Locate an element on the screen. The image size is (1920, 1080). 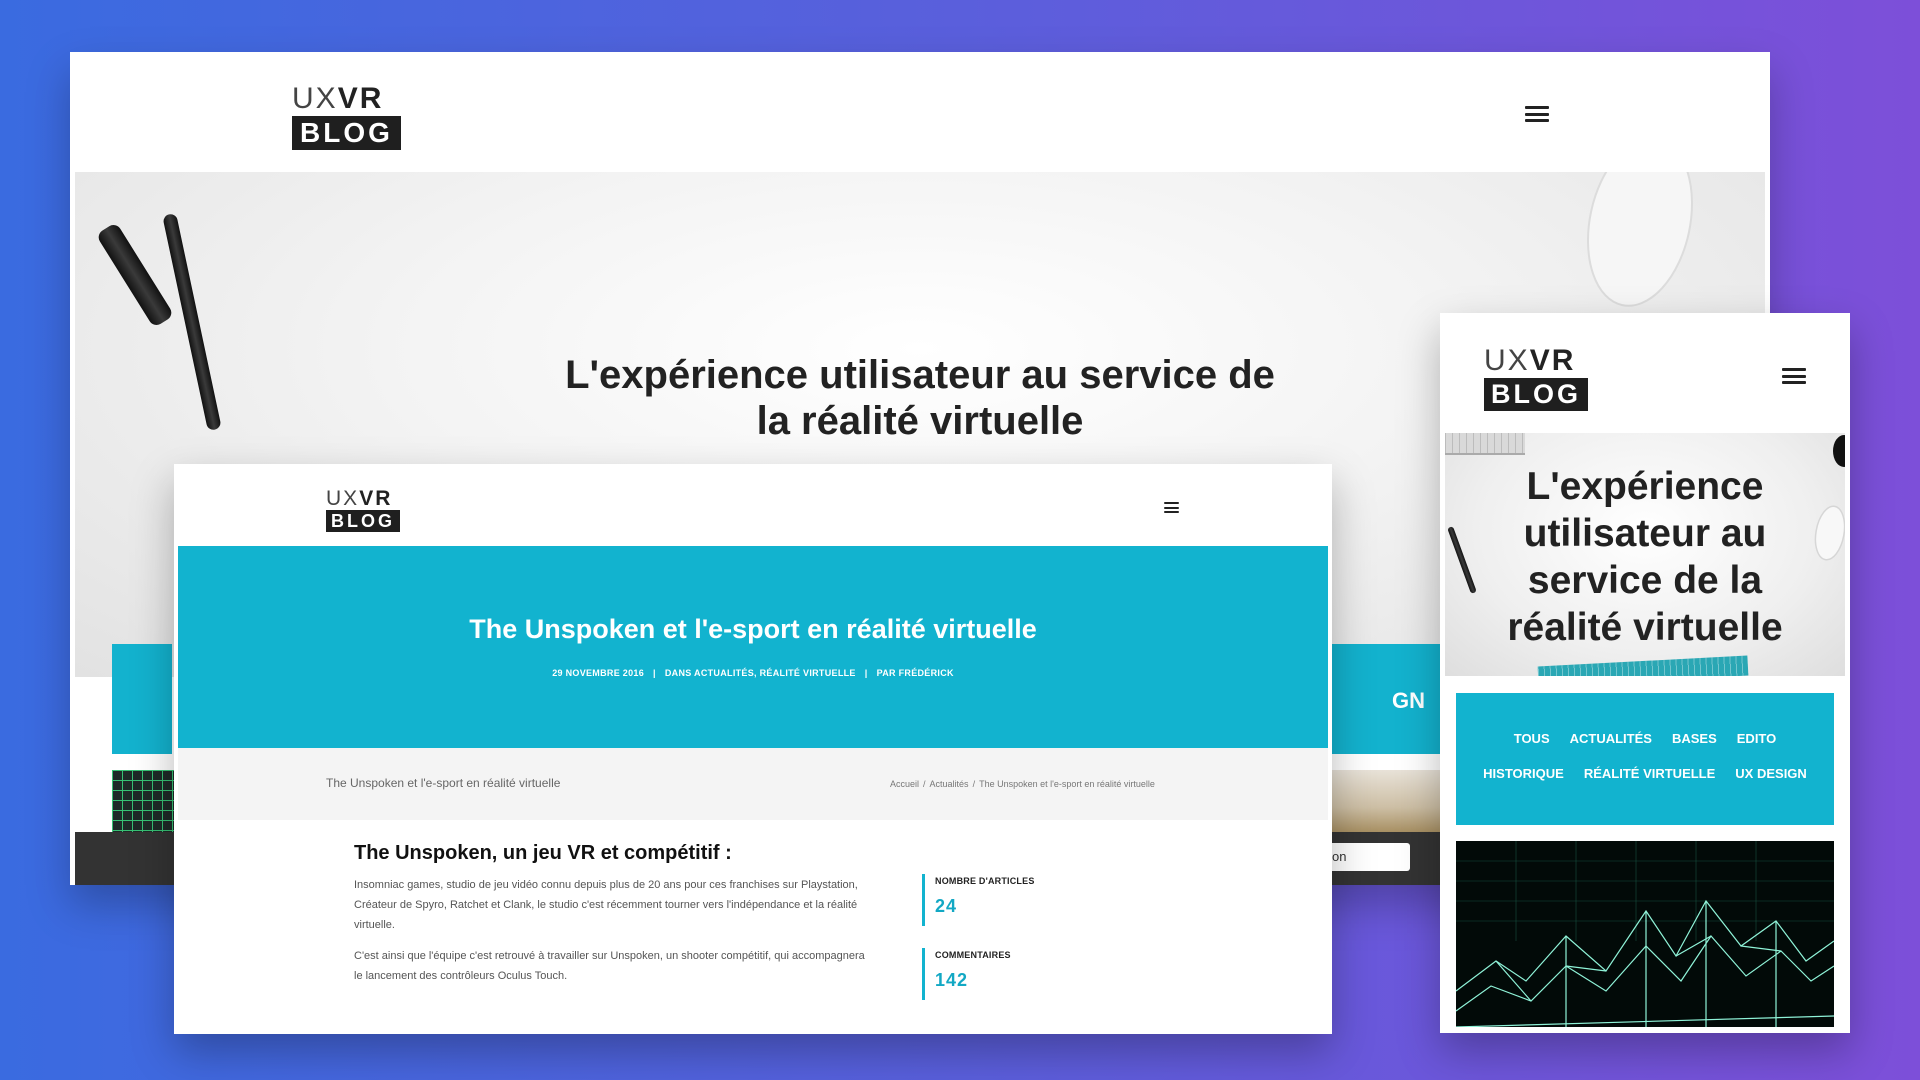
keyboard-icon is located at coordinates (1485, 444).